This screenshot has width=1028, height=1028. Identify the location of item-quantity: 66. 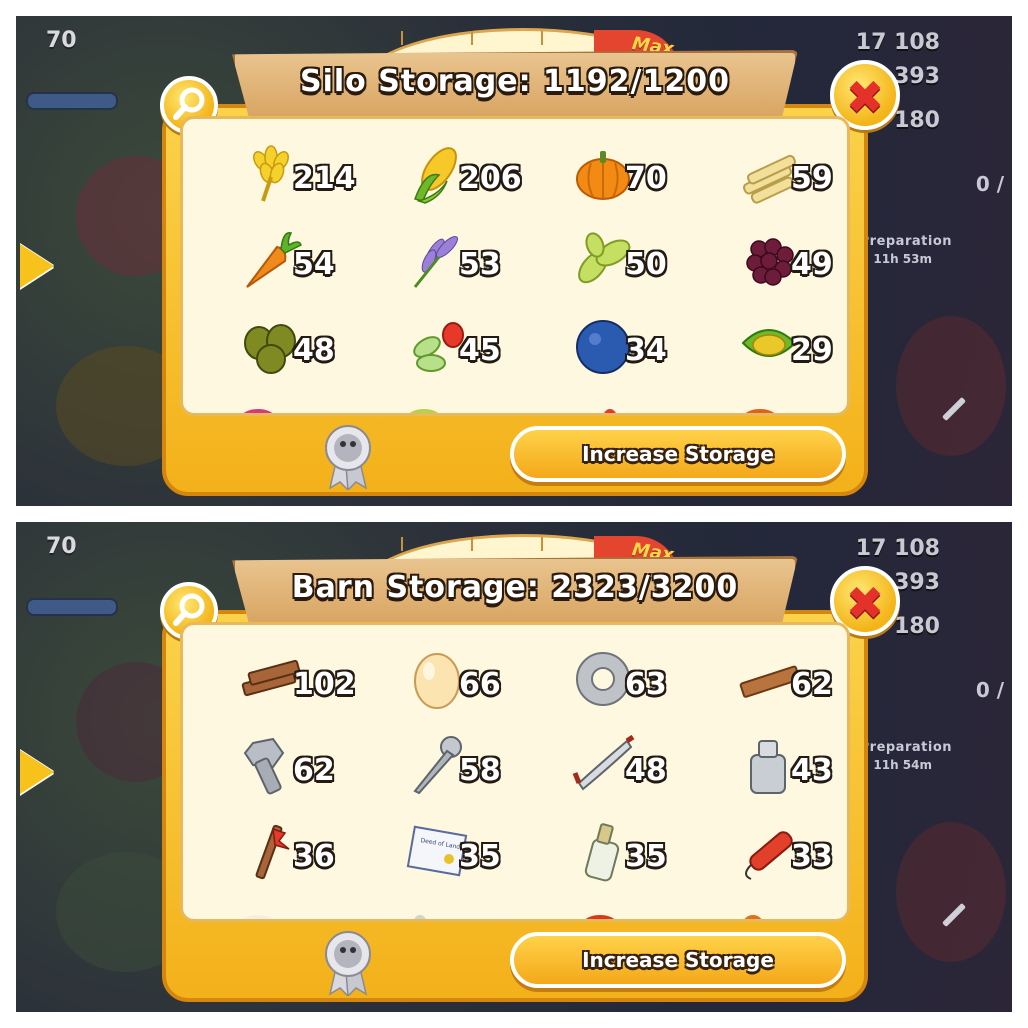
(480, 684).